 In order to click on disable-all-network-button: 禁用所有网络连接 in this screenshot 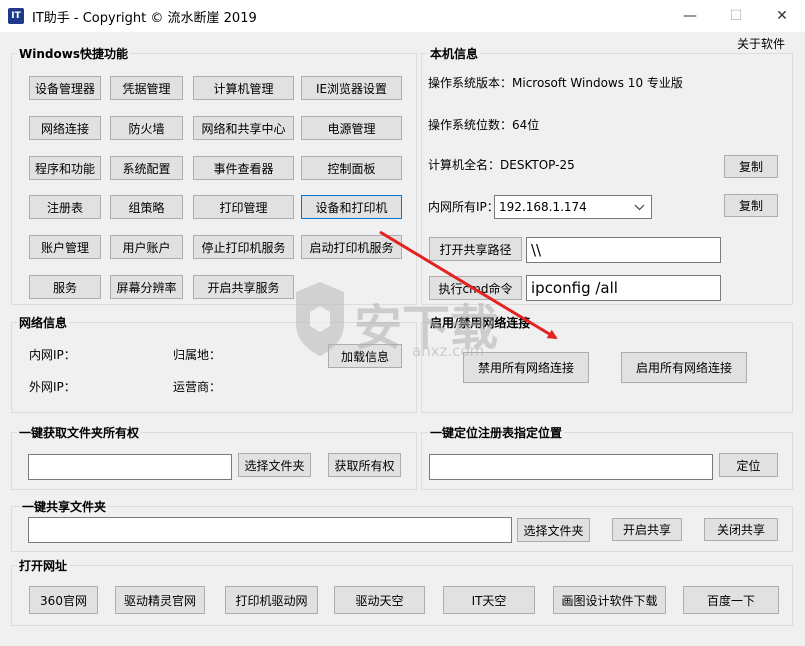, I will do `click(526, 367)`.